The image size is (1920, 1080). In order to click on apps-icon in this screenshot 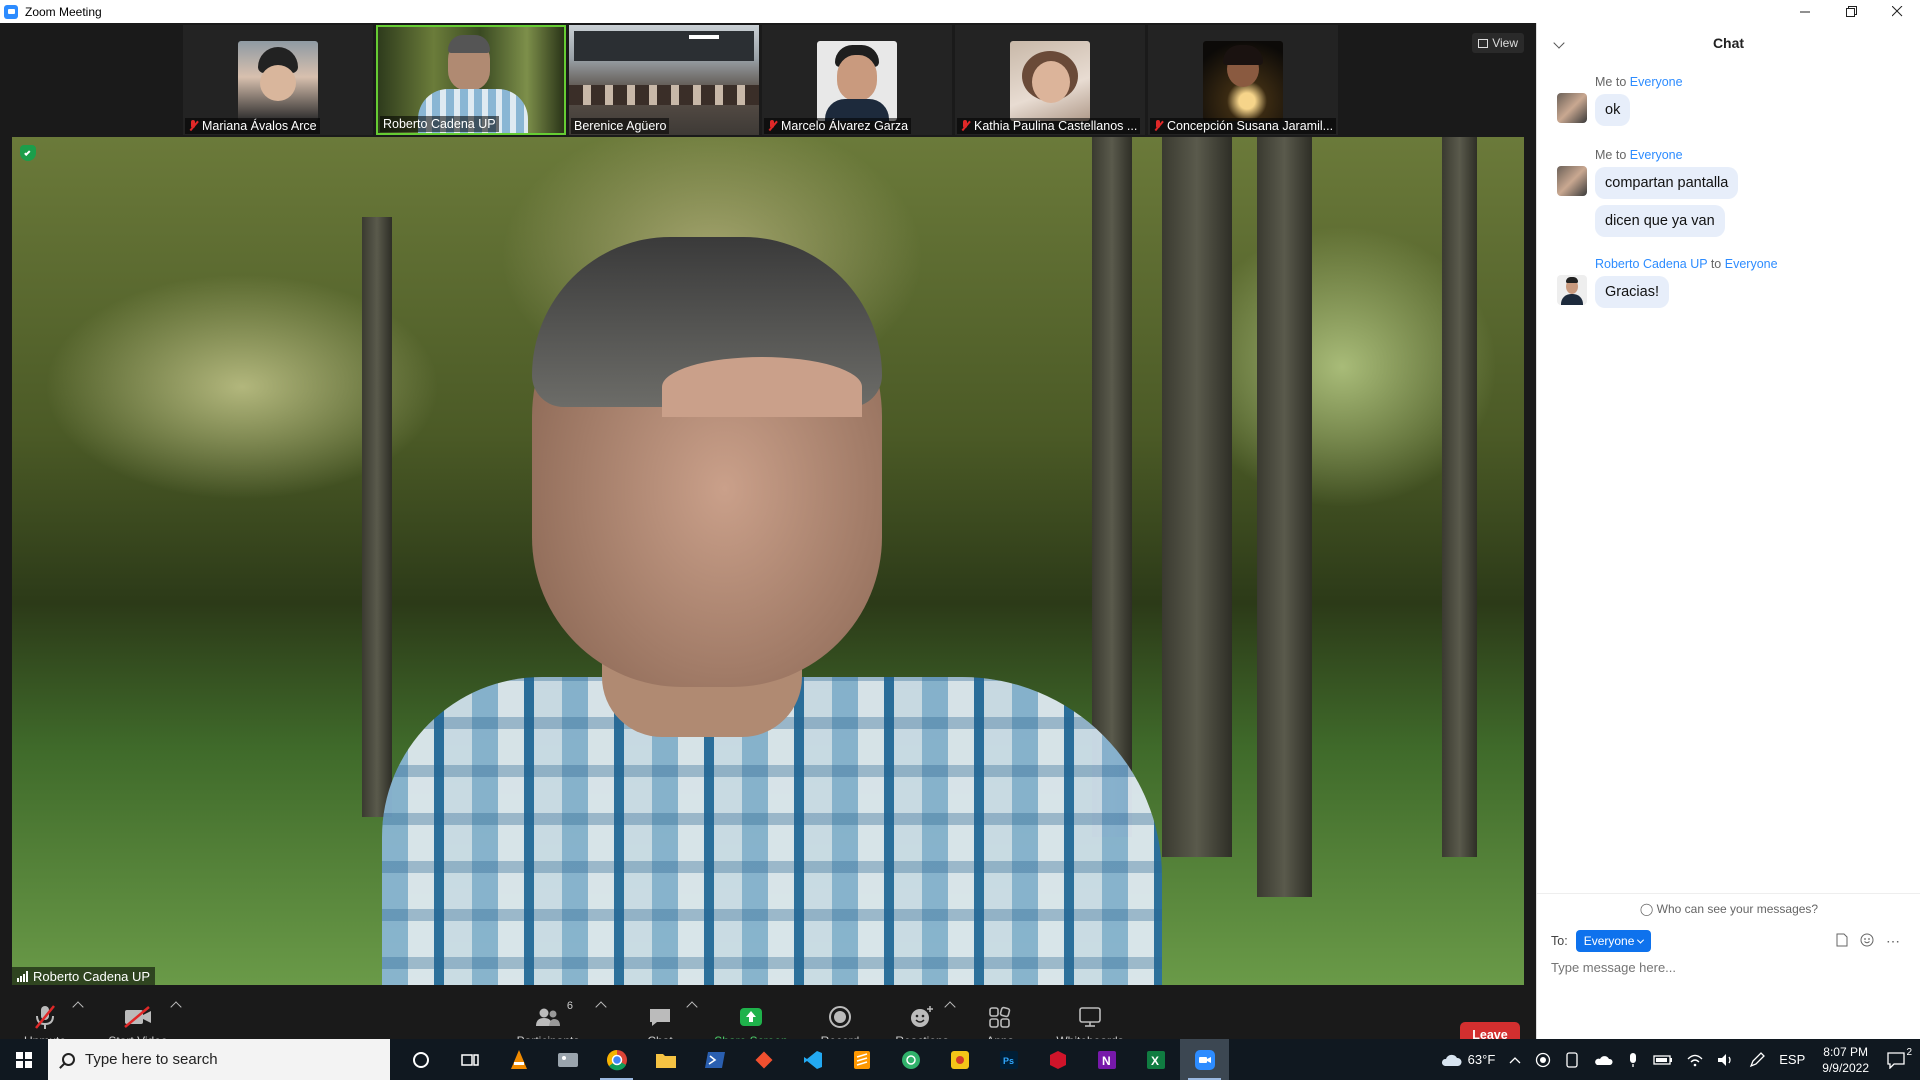, I will do `click(1000, 1017)`.